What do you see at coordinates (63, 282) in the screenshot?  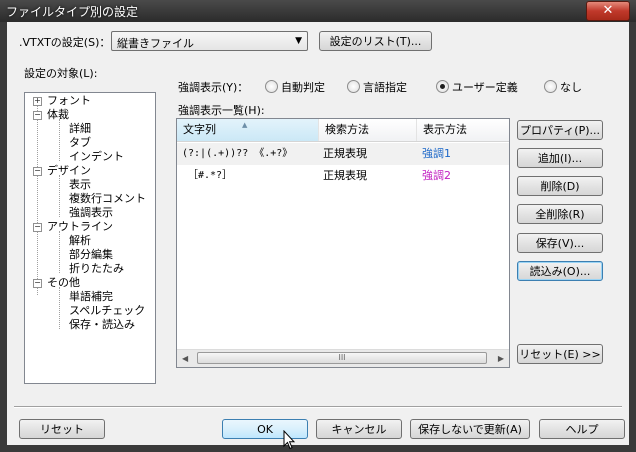 I see `tree-item-label: その他` at bounding box center [63, 282].